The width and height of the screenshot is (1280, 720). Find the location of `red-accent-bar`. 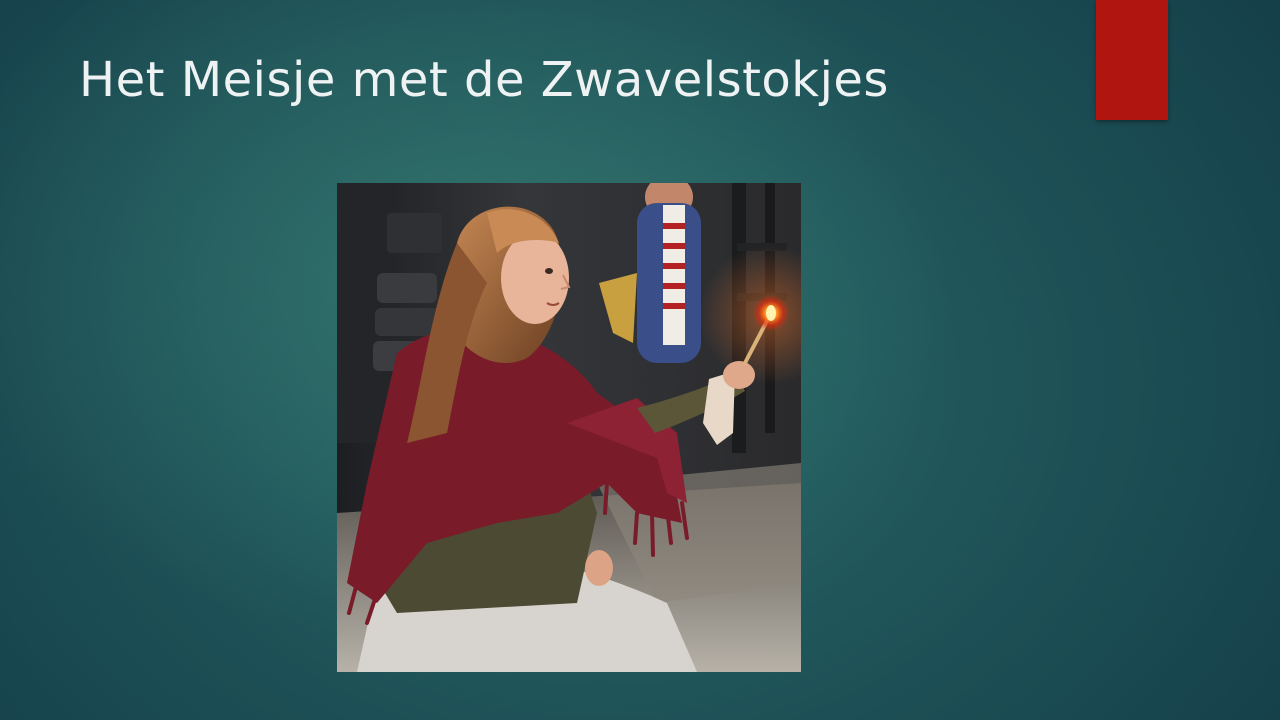

red-accent-bar is located at coordinates (1132, 60).